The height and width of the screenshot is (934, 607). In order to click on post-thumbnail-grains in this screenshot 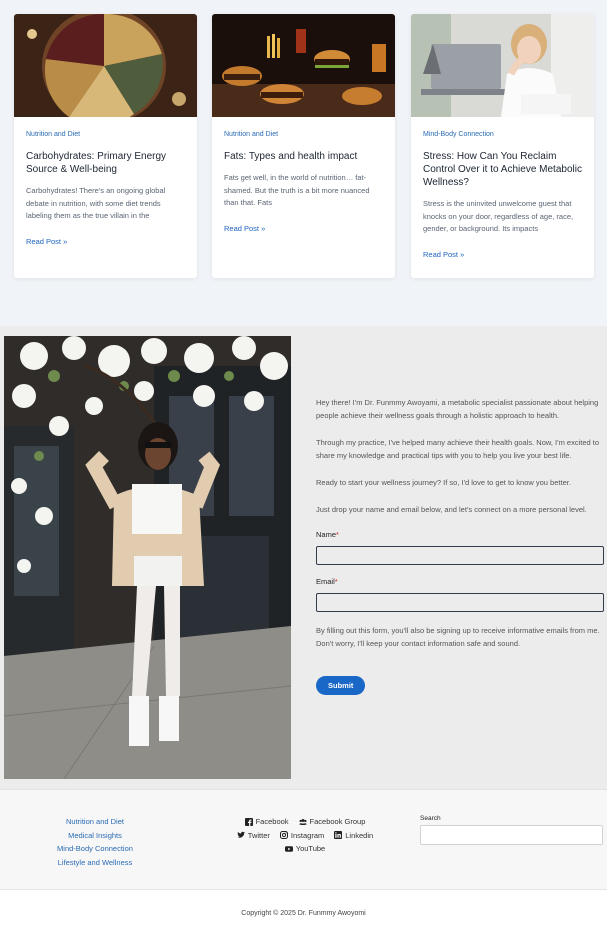, I will do `click(105, 65)`.